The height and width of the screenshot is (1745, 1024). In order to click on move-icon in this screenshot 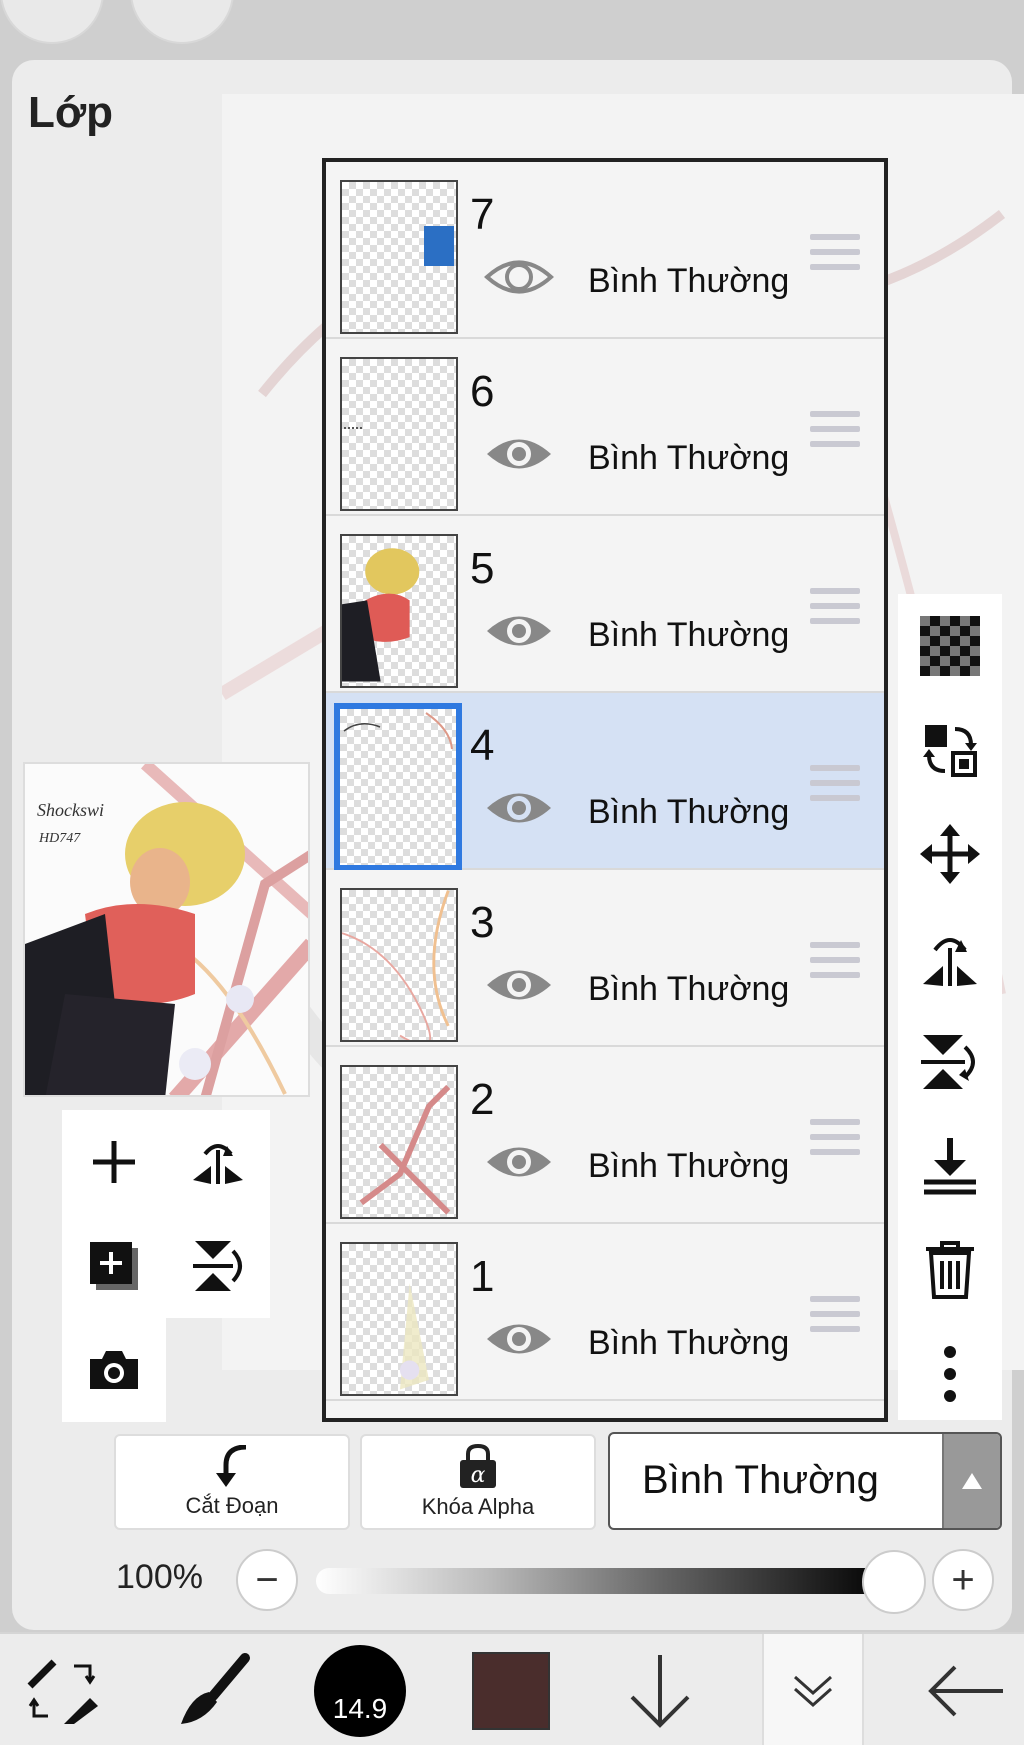, I will do `click(950, 854)`.